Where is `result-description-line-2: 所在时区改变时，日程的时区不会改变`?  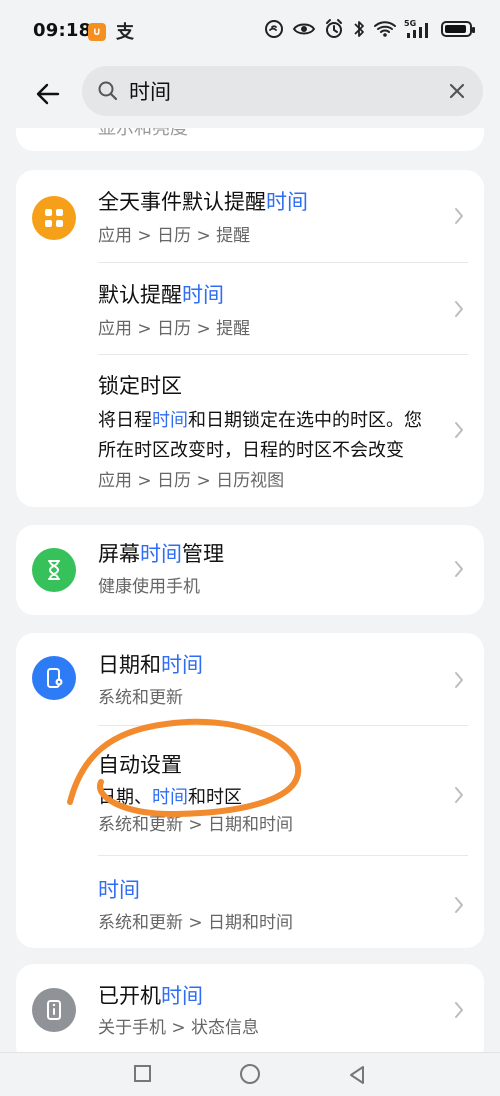
result-description-line-2: 所在时区改变时，日程的时区不会改变 is located at coordinates (251, 450).